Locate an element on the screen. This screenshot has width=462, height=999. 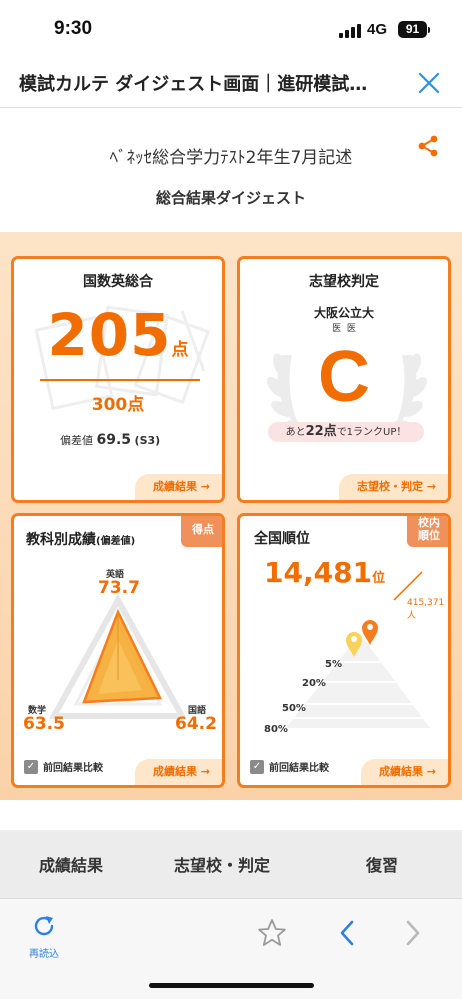
school-rank-tag: 校内 順位 is located at coordinates (427, 531).